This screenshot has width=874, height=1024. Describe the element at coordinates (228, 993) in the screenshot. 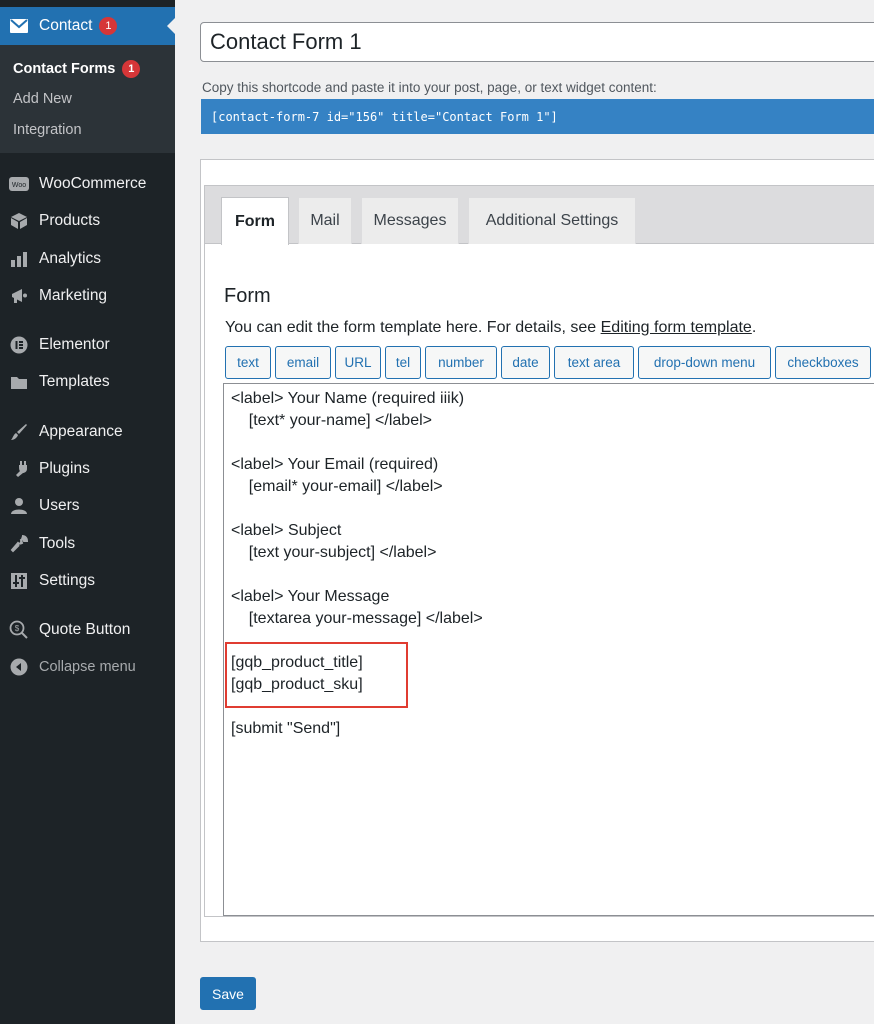

I see `save-button: Save` at that location.